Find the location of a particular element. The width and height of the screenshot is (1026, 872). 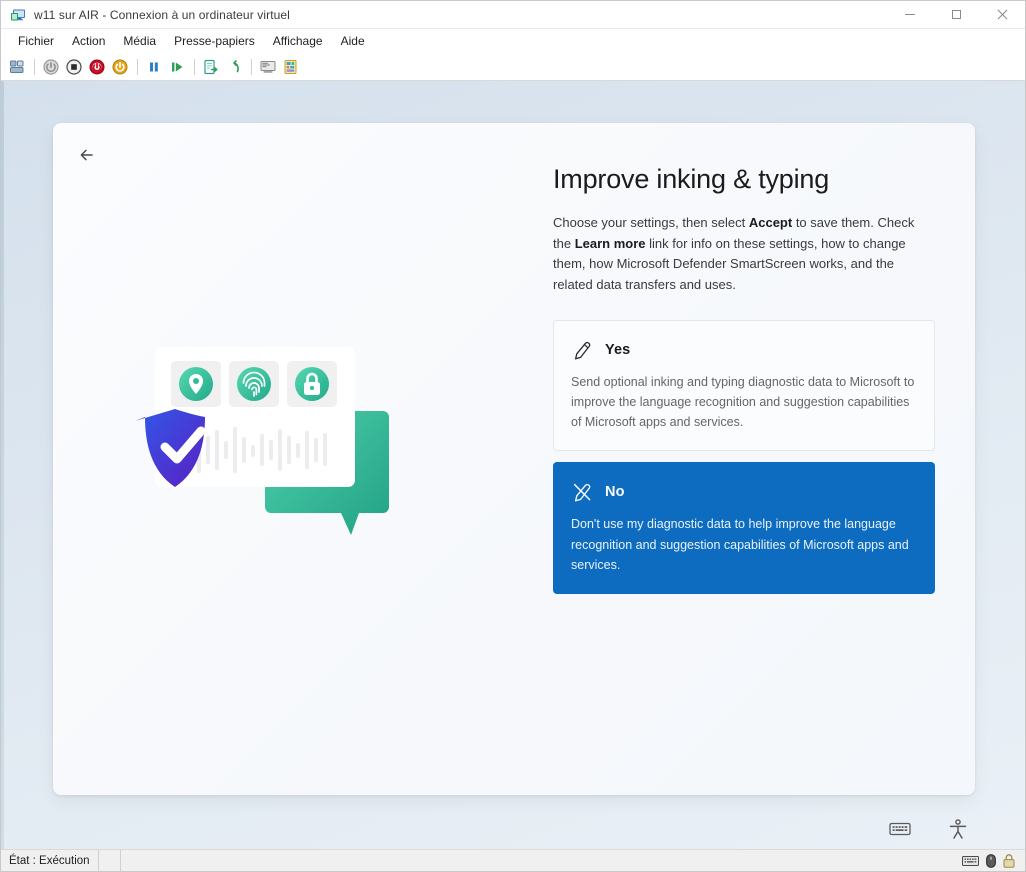

checkpoint-icon is located at coordinates (211, 66).